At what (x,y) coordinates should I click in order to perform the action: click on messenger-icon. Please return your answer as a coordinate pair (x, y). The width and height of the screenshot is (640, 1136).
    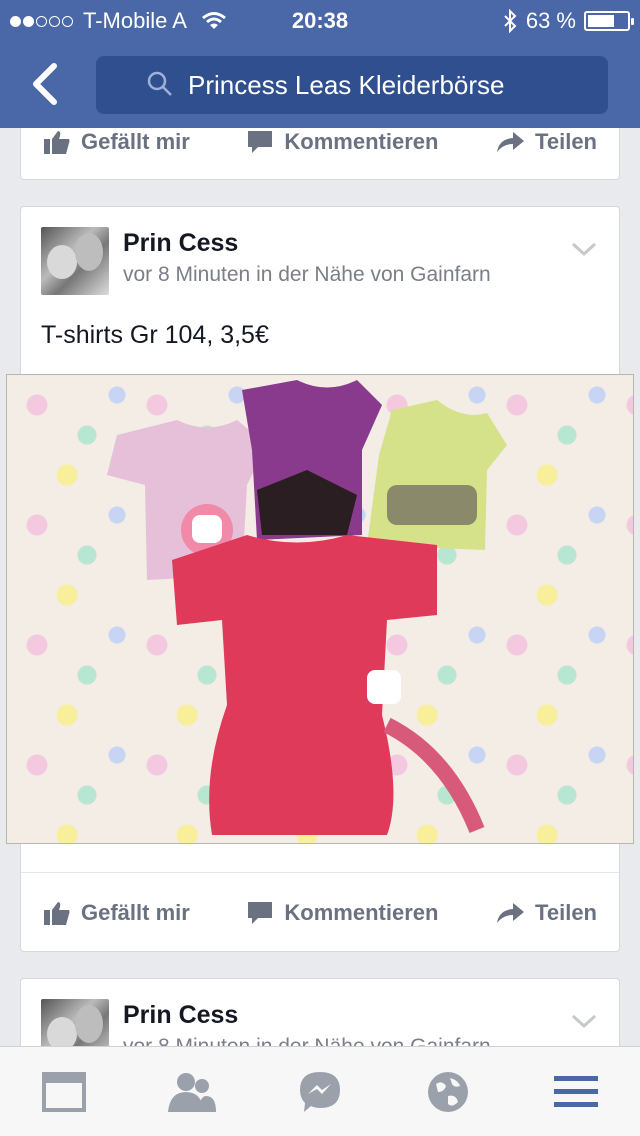
    Looking at the image, I should click on (320, 1091).